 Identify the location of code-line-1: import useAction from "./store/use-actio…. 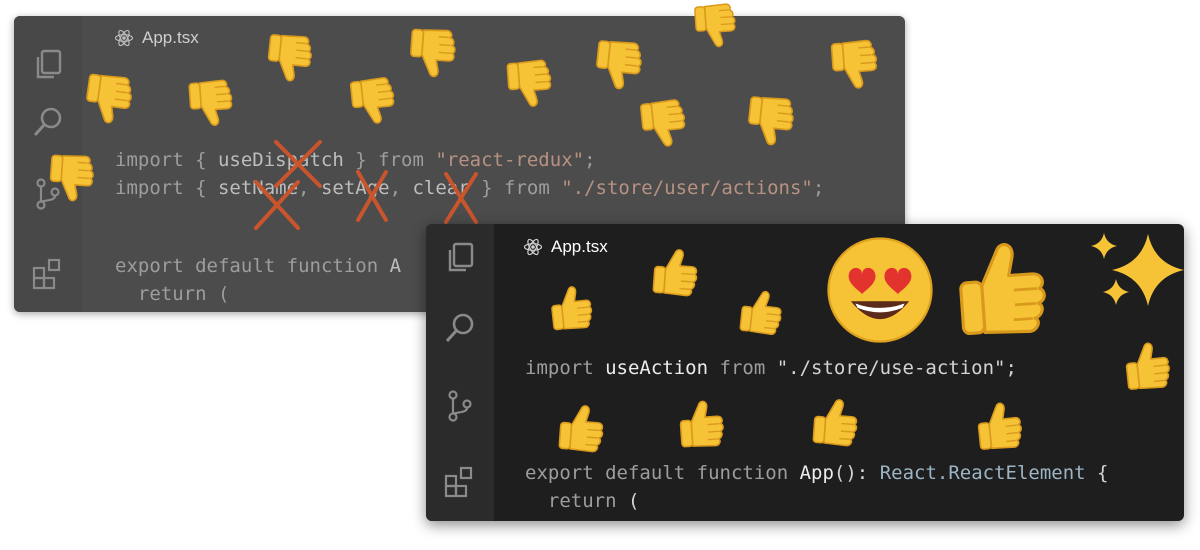
(771, 368).